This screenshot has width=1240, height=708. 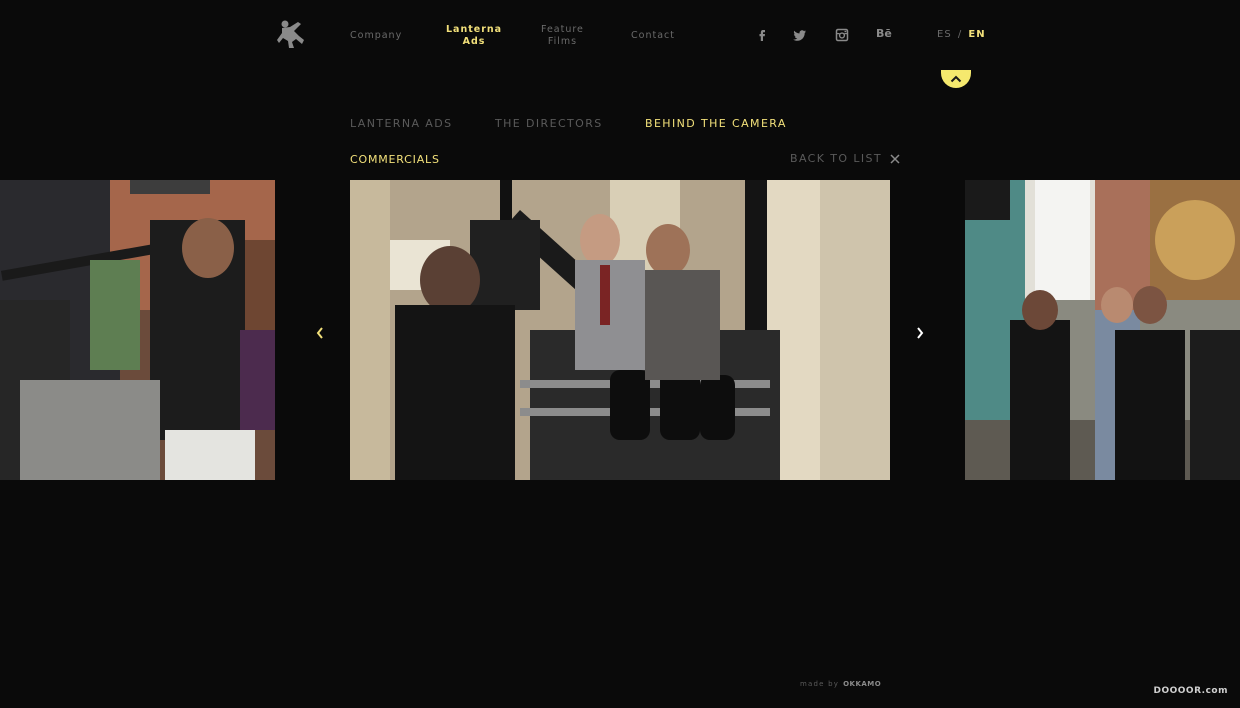 I want to click on made-by-brand: OKKAMO, so click(x=862, y=684).